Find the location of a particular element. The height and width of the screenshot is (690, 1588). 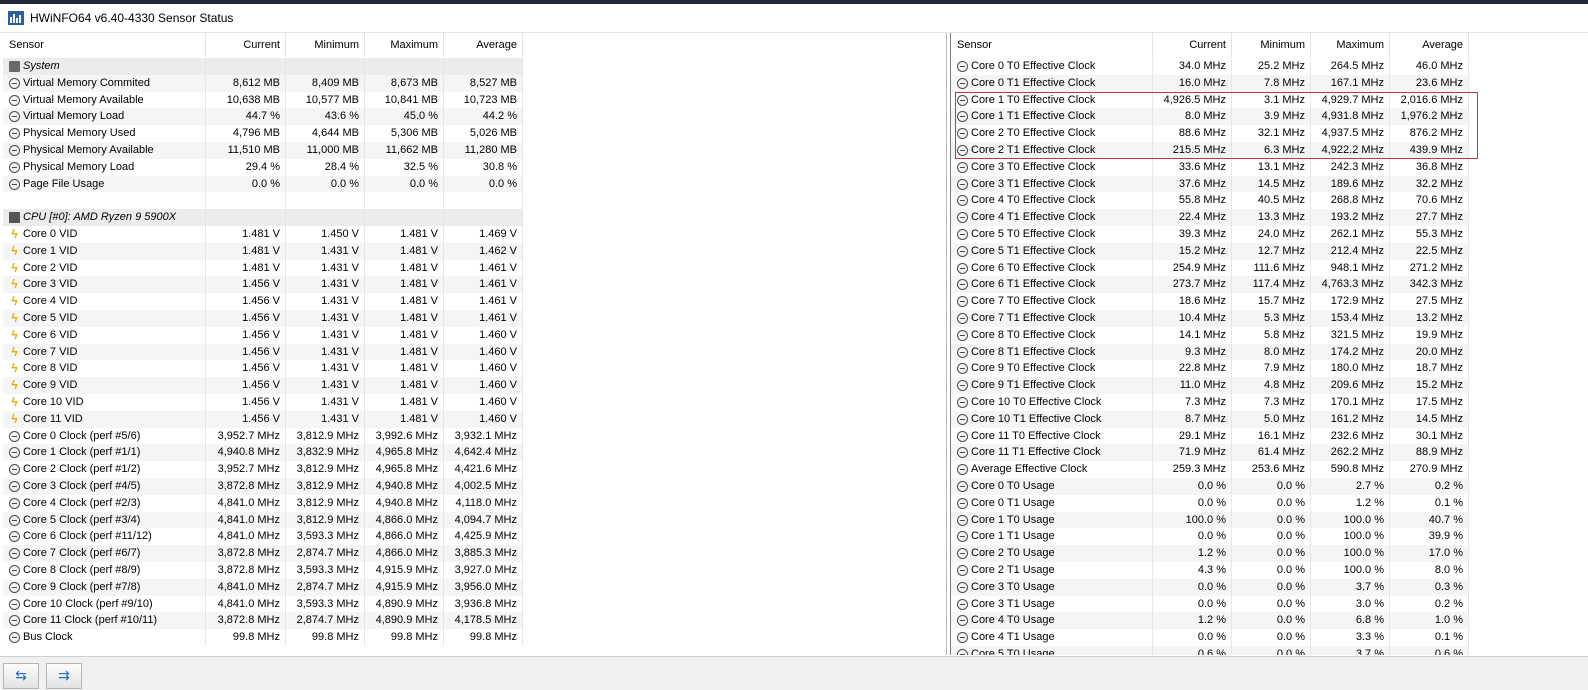

sensor-group-row: System is located at coordinates (263, 66).